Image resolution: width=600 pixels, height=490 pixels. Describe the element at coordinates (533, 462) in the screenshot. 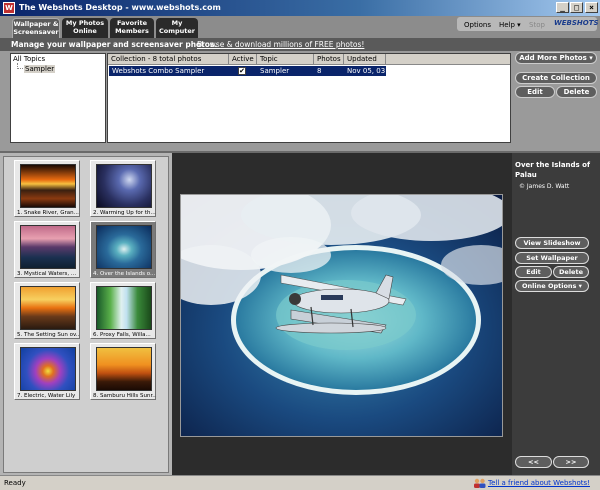

I see `previous-photo-button: <<` at that location.